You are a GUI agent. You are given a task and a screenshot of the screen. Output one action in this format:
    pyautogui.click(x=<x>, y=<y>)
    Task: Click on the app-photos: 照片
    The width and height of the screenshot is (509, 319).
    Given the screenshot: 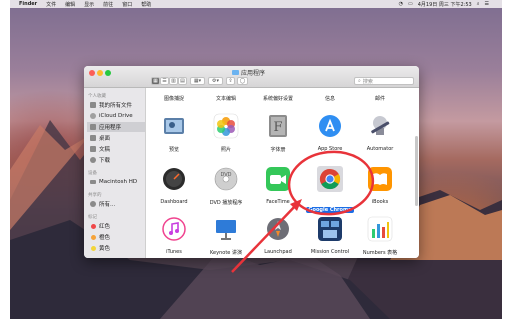 What is the action you would take?
    pyautogui.click(x=226, y=133)
    